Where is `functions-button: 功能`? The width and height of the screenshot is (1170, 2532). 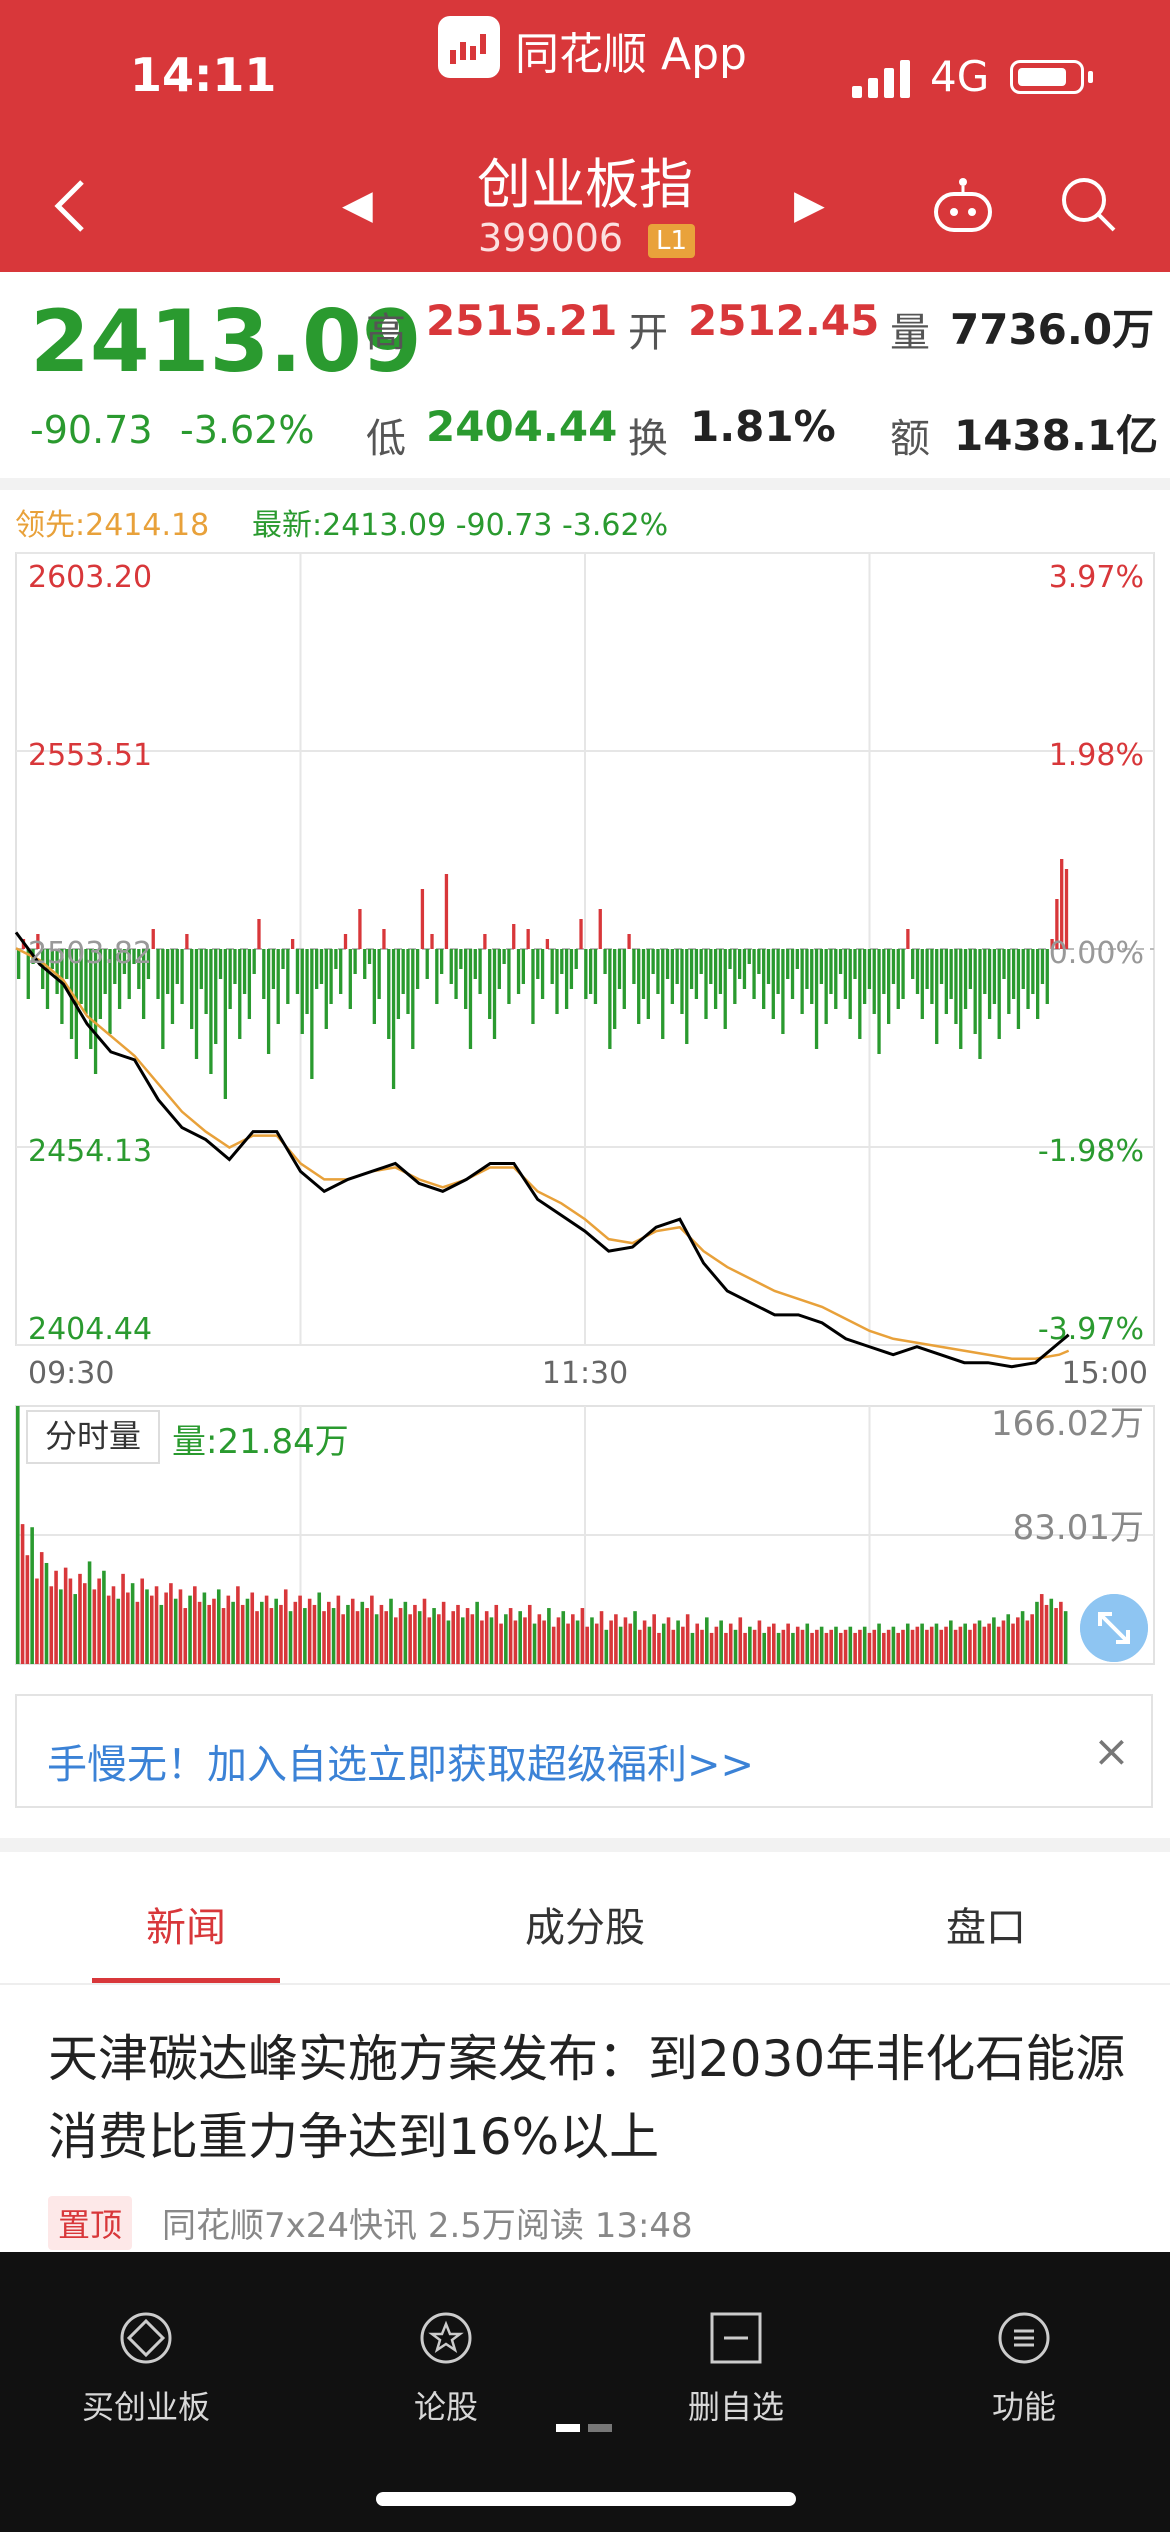
functions-button: 功能 is located at coordinates (1024, 2369).